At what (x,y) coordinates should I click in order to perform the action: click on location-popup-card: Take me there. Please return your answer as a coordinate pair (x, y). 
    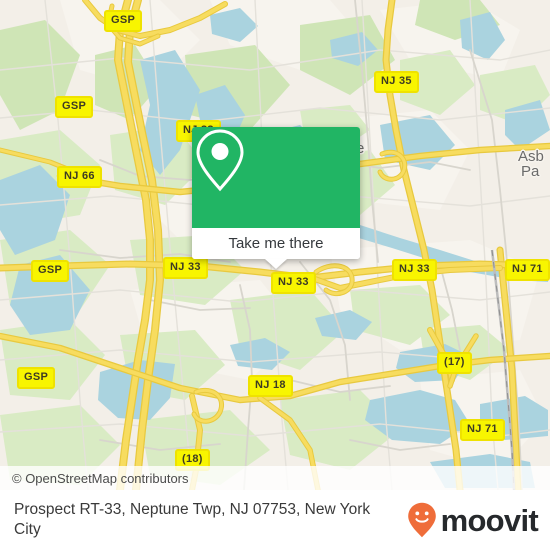
    Looking at the image, I should click on (276, 198).